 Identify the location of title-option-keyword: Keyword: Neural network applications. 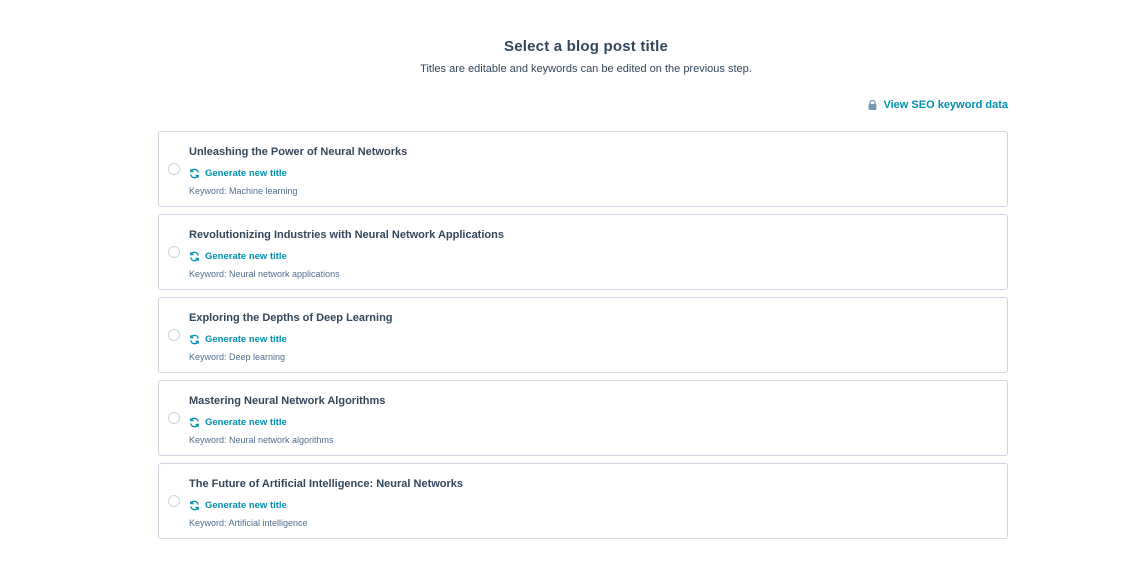
(264, 274).